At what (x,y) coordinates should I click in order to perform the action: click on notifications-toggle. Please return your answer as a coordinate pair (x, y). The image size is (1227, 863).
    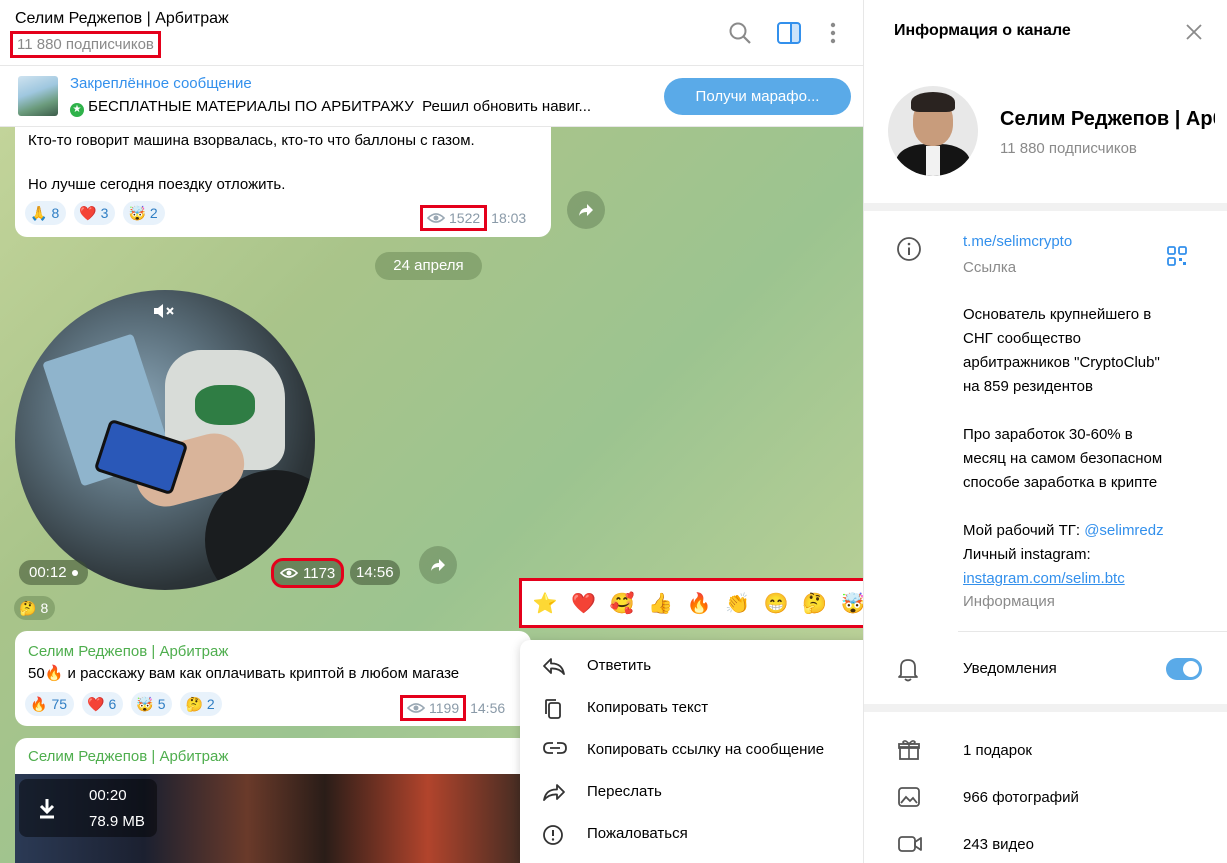
    Looking at the image, I should click on (1184, 669).